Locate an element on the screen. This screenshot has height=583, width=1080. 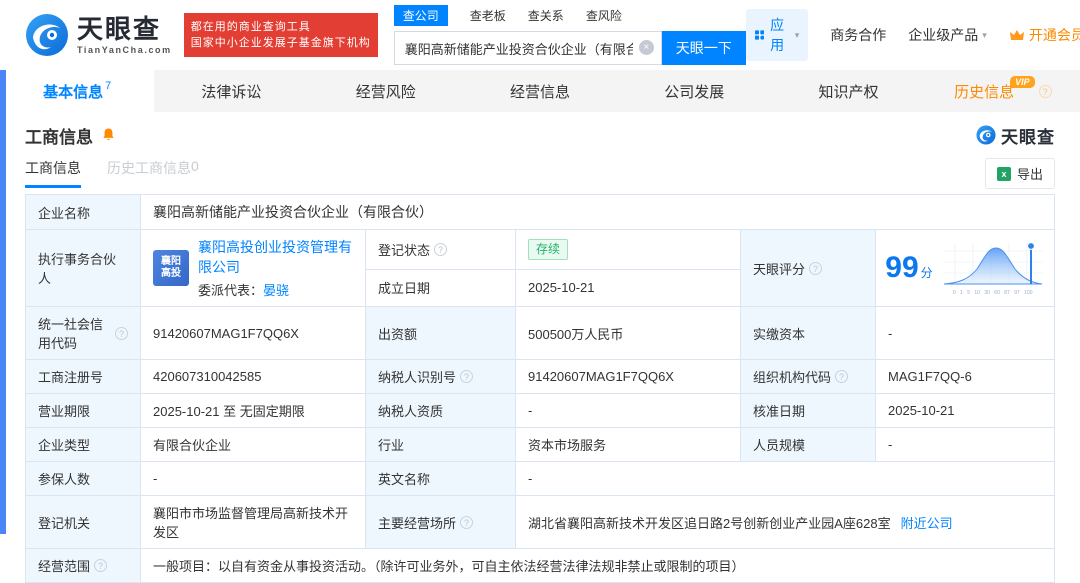
tab-basic-info: 基本信息 7 is located at coordinates (77, 91).